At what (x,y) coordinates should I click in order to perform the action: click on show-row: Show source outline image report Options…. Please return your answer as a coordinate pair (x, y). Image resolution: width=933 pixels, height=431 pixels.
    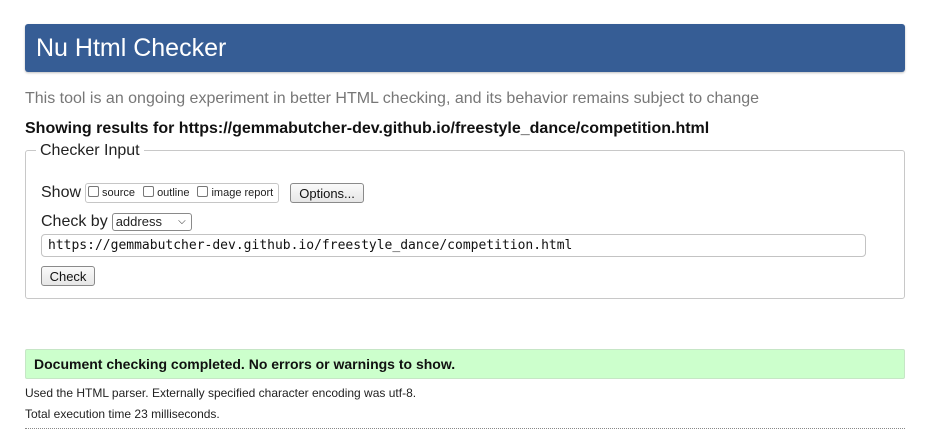
    Looking at the image, I should click on (202, 193).